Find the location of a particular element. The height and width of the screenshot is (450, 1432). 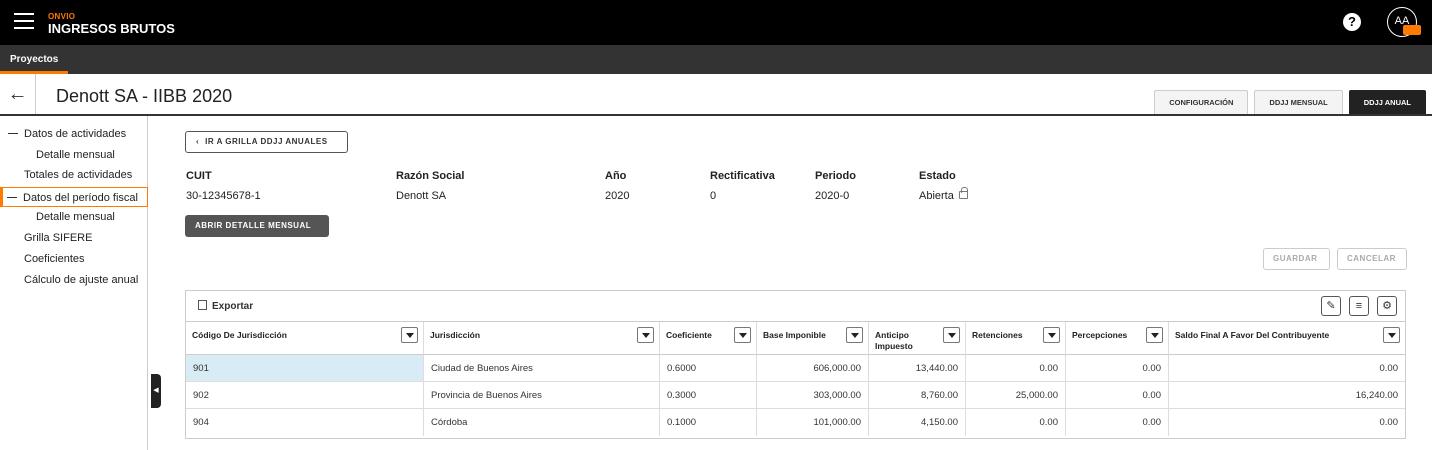

label-estado: Estado is located at coordinates (937, 176).